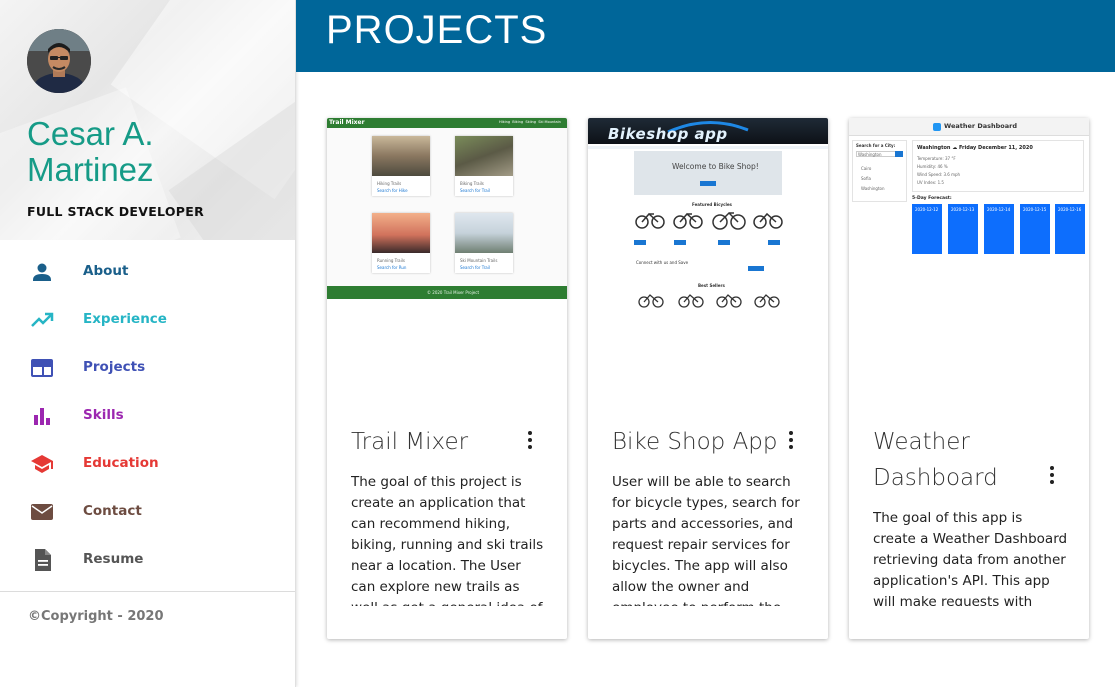 The width and height of the screenshot is (1115, 687). Describe the element at coordinates (121, 463) in the screenshot. I see `sidebar-item-label: Education` at that location.